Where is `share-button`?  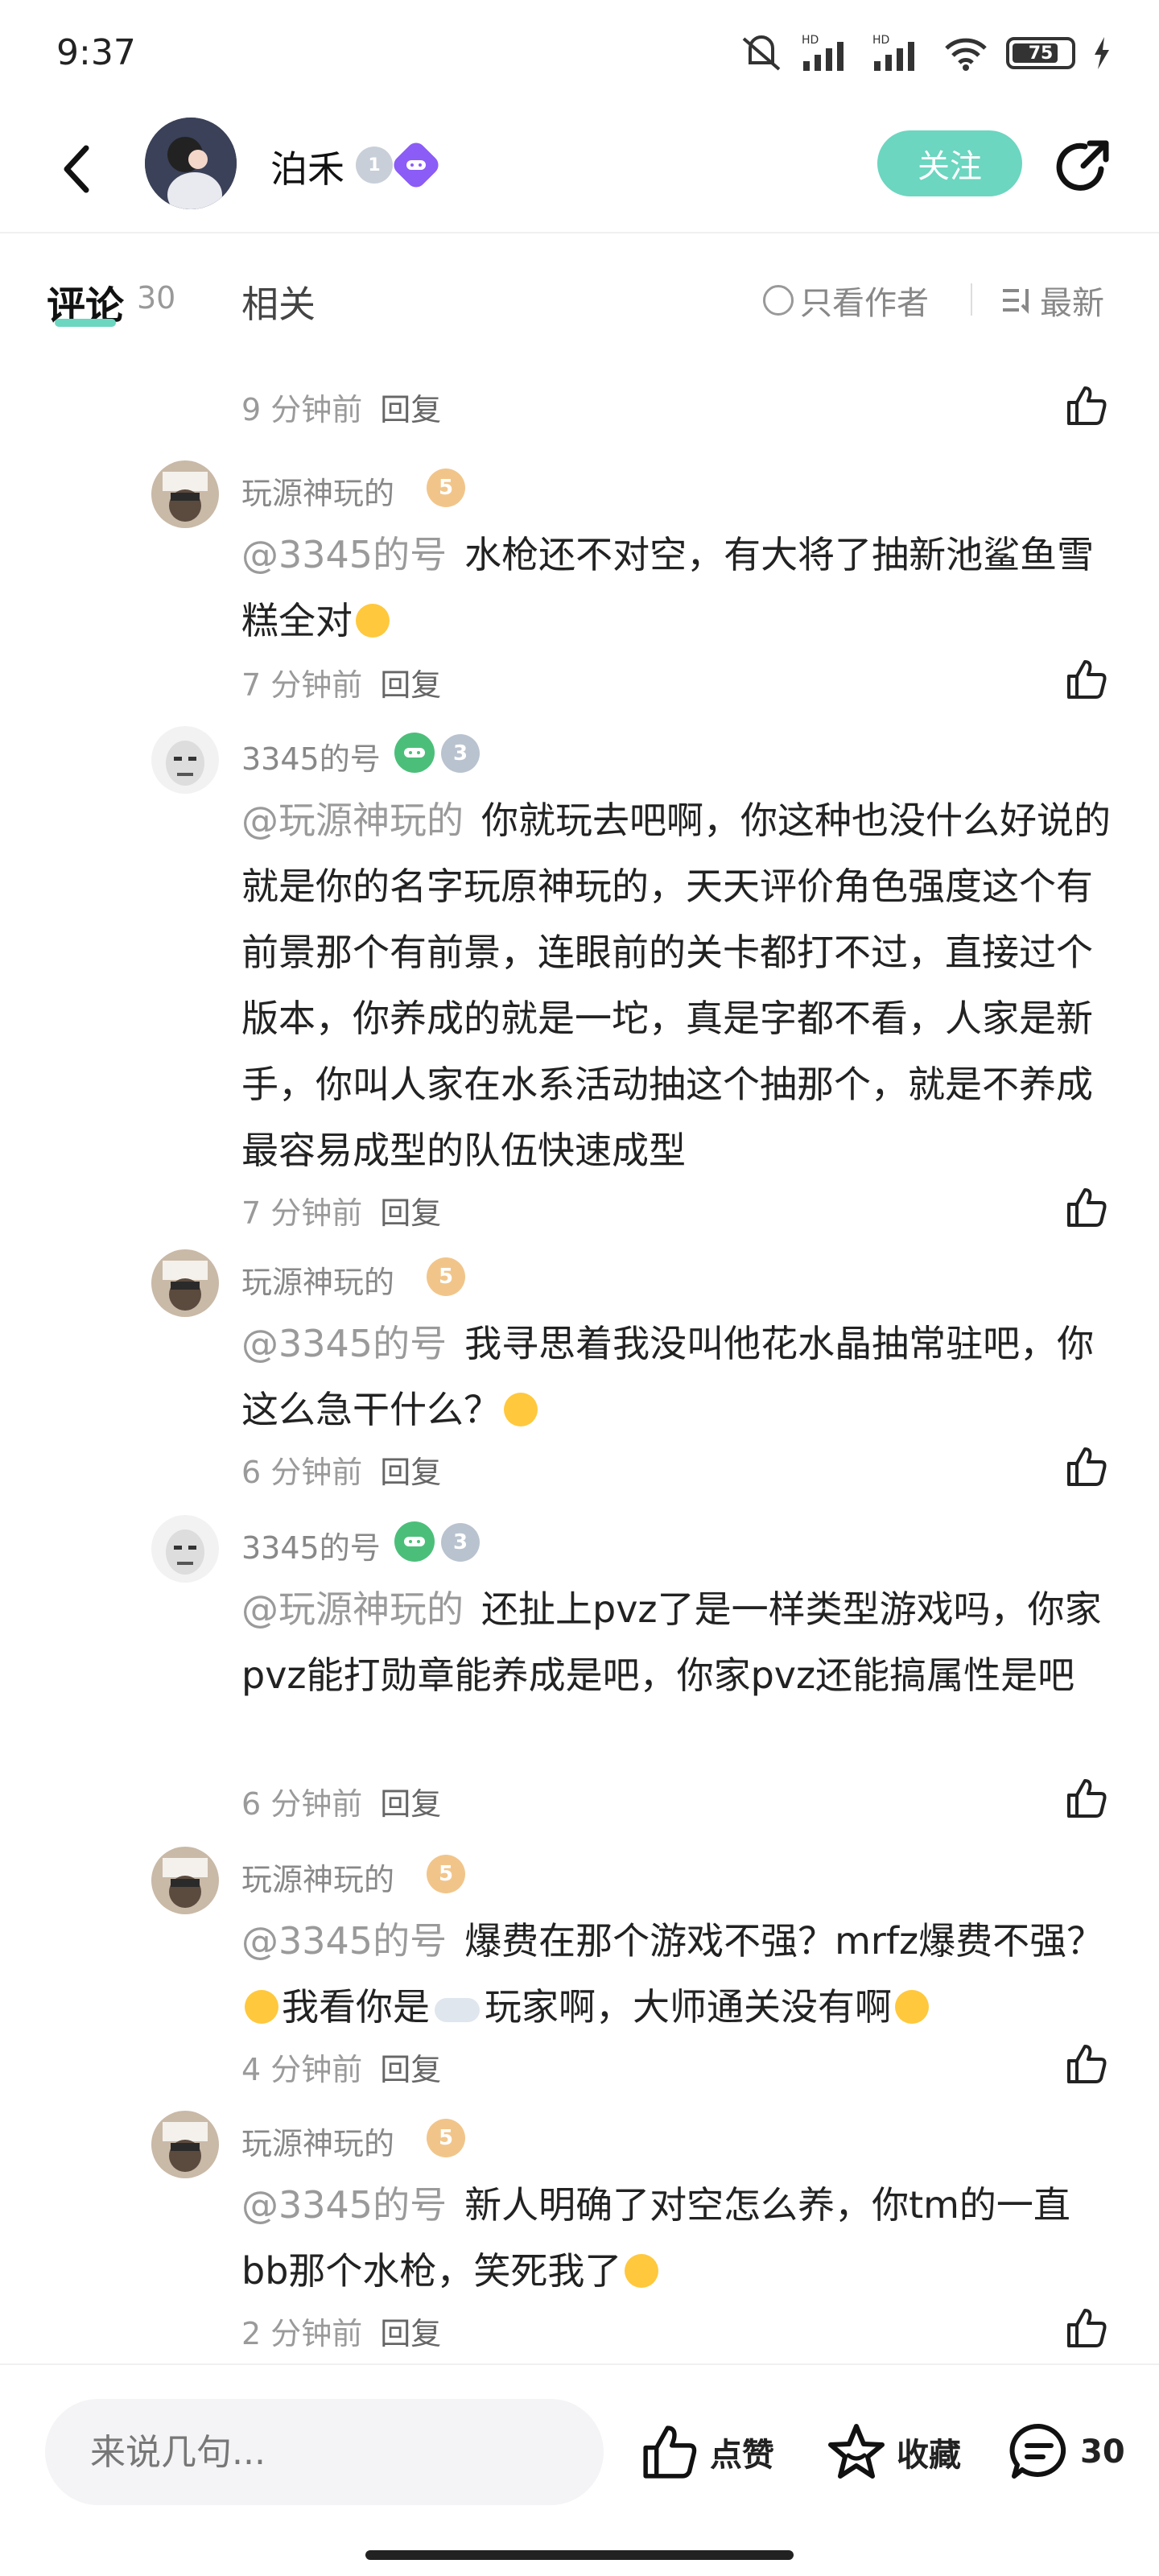 share-button is located at coordinates (1083, 167).